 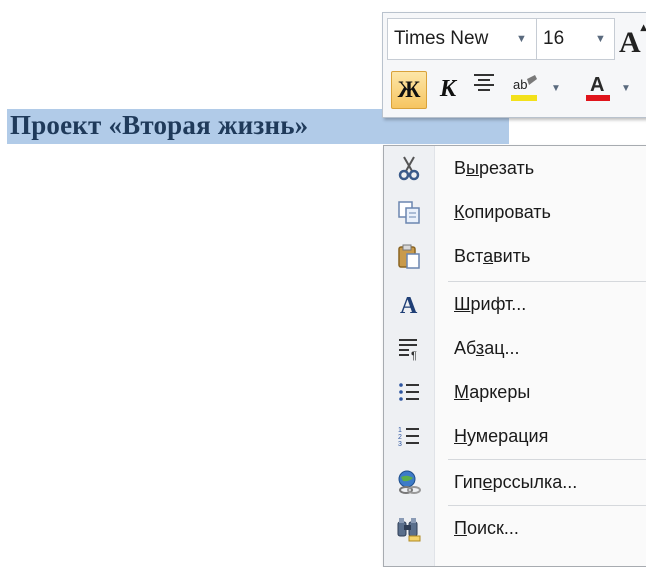 What do you see at coordinates (448, 89) in the screenshot?
I see `italic-button: К` at bounding box center [448, 89].